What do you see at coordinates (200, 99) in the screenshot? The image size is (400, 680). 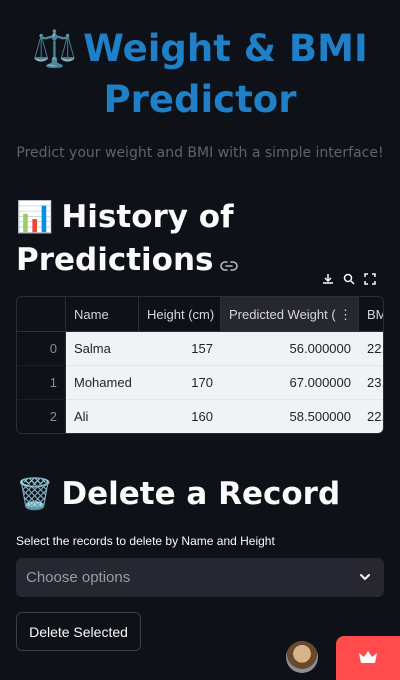 I see `title-line-2: Predictor` at bounding box center [200, 99].